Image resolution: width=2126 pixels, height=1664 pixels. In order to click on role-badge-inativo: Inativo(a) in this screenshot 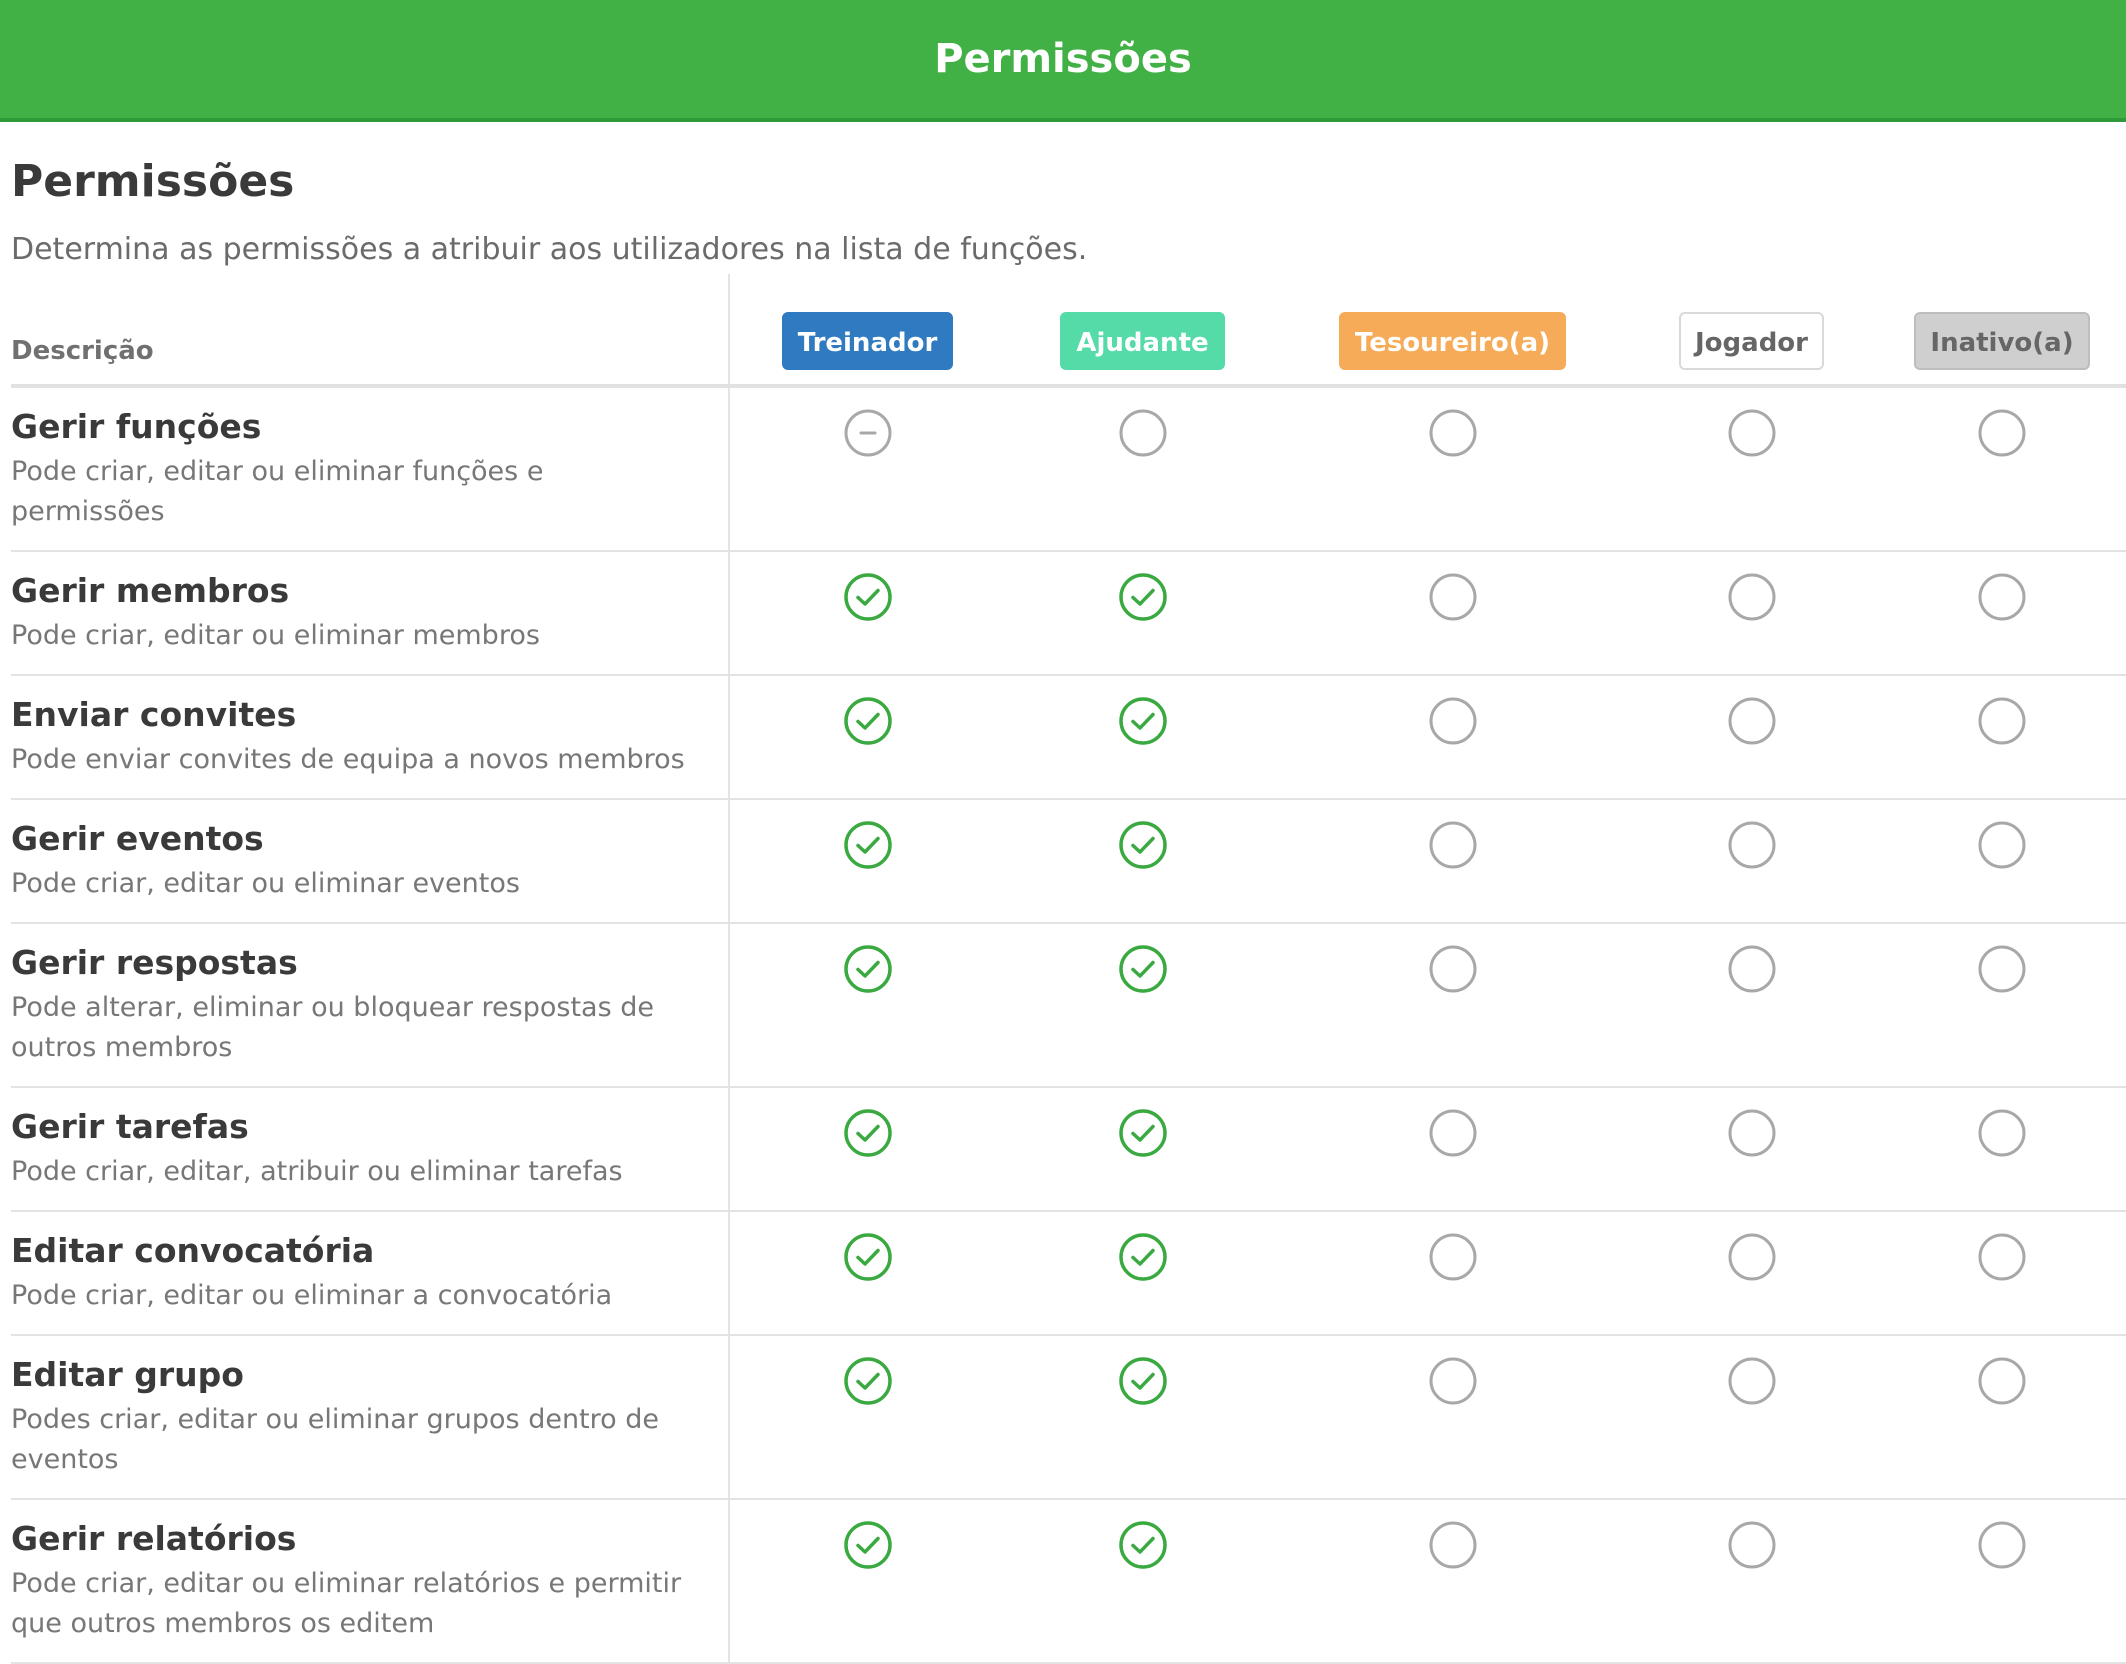, I will do `click(2002, 341)`.